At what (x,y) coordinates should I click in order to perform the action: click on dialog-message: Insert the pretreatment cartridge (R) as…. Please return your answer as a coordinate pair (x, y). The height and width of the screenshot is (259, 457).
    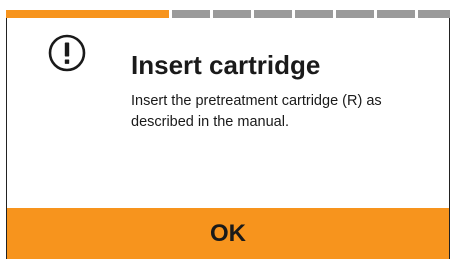
    Looking at the image, I should click on (256, 111).